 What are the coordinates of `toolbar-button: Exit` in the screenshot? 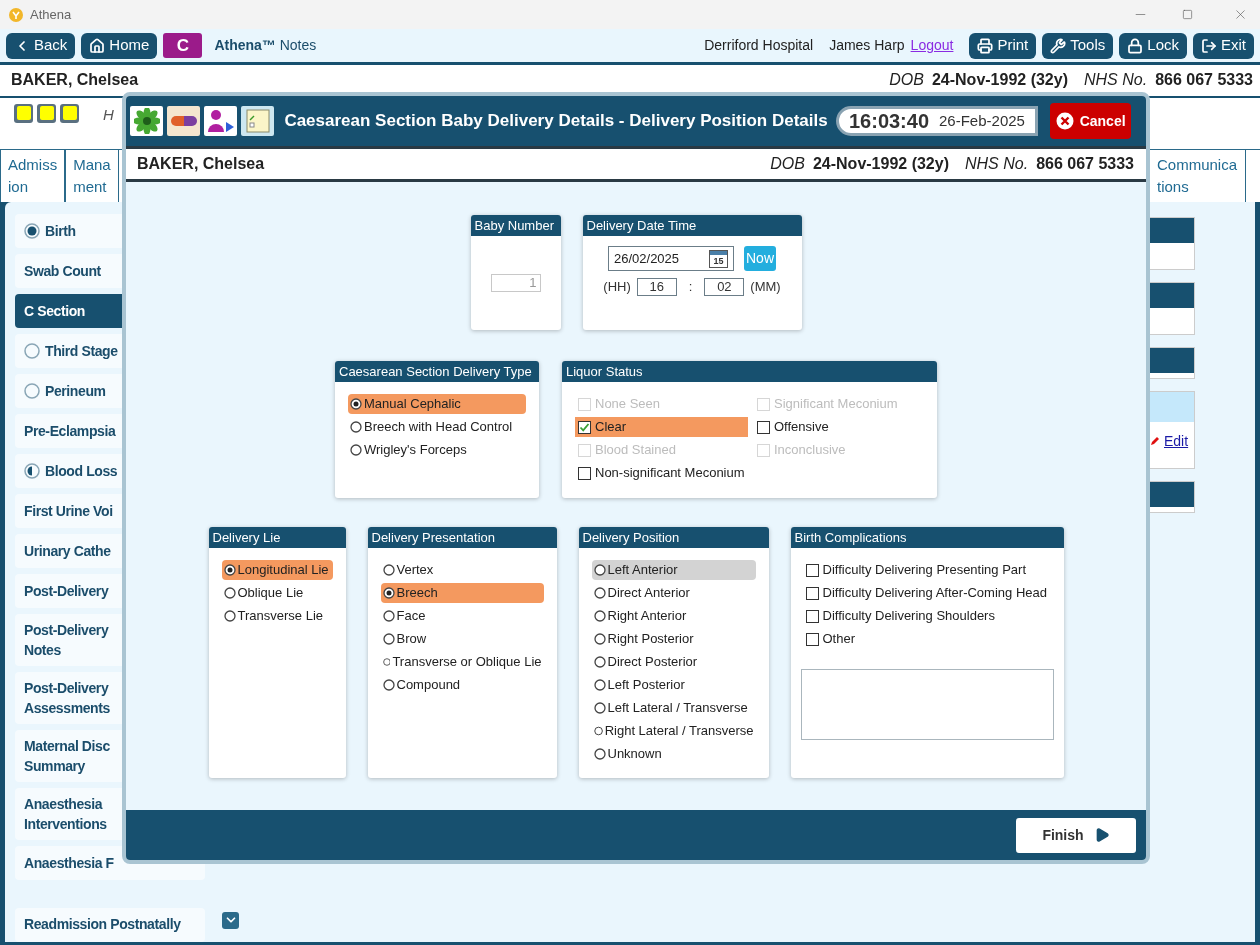 It's located at (1223, 45).